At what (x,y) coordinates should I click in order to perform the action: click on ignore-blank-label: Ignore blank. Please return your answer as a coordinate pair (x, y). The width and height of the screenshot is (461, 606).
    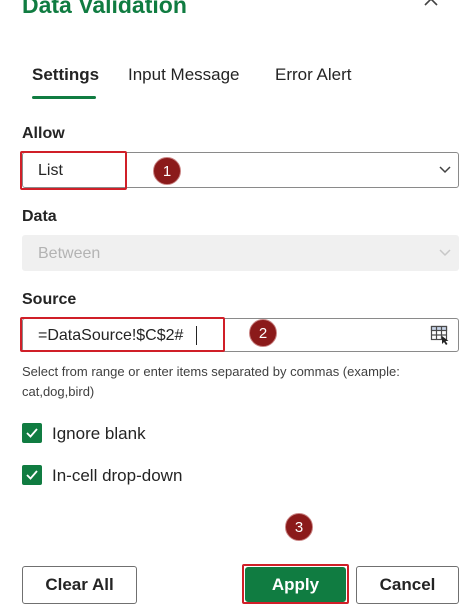
    Looking at the image, I should click on (99, 433).